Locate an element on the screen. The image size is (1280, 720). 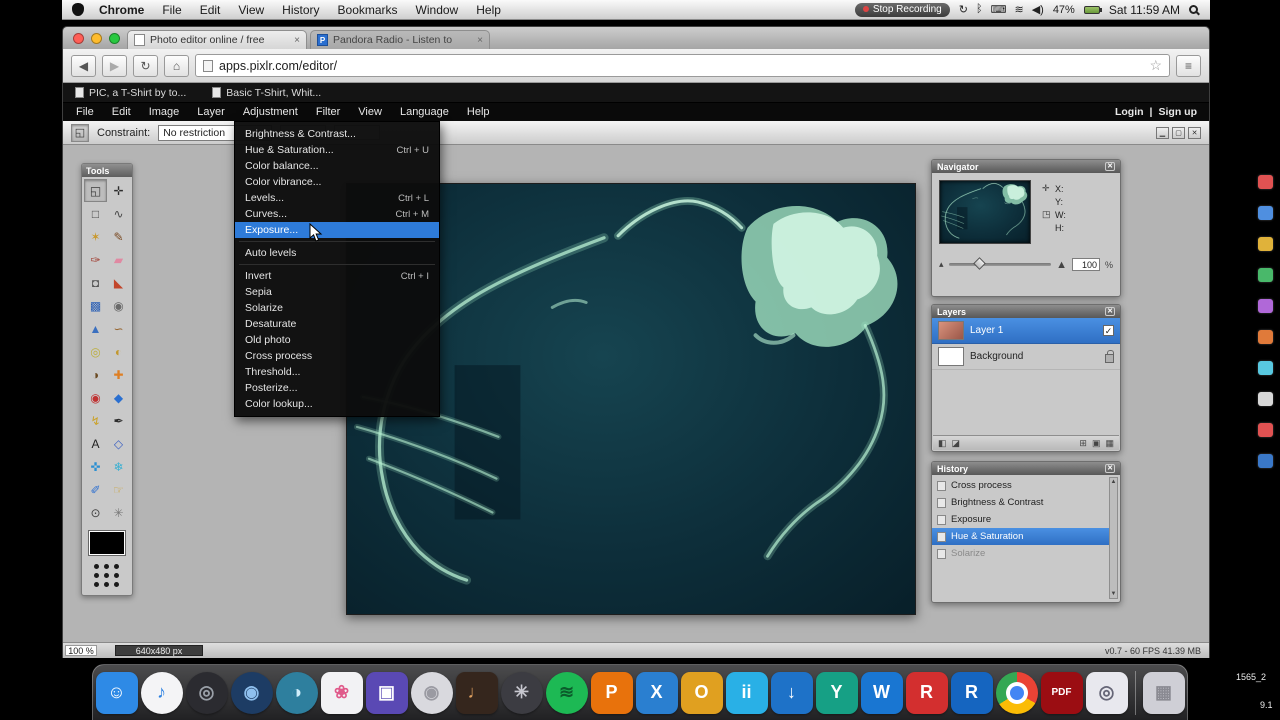
menu-item-sepia: Sepia is located at coordinates (337, 292).